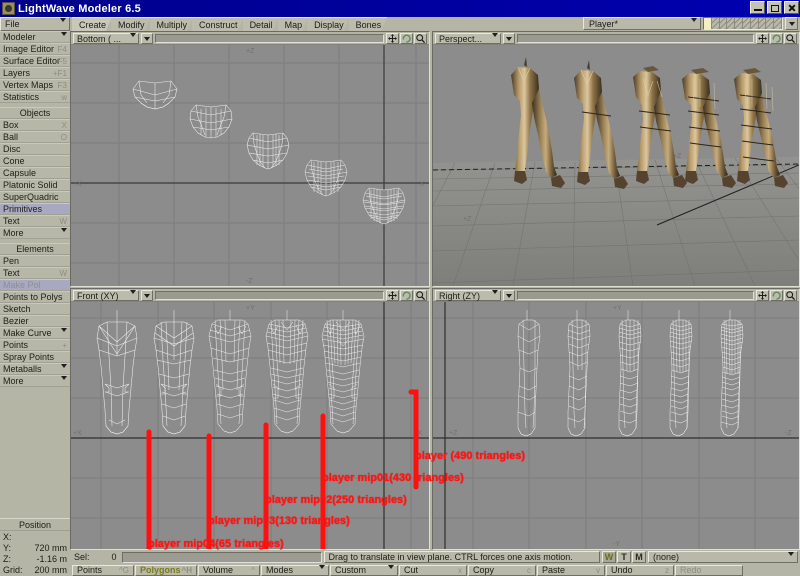 Image resolution: width=800 pixels, height=576 pixels. What do you see at coordinates (35, 357) in the screenshot?
I see `sidebar-item-spray-points: Spray Points` at bounding box center [35, 357].